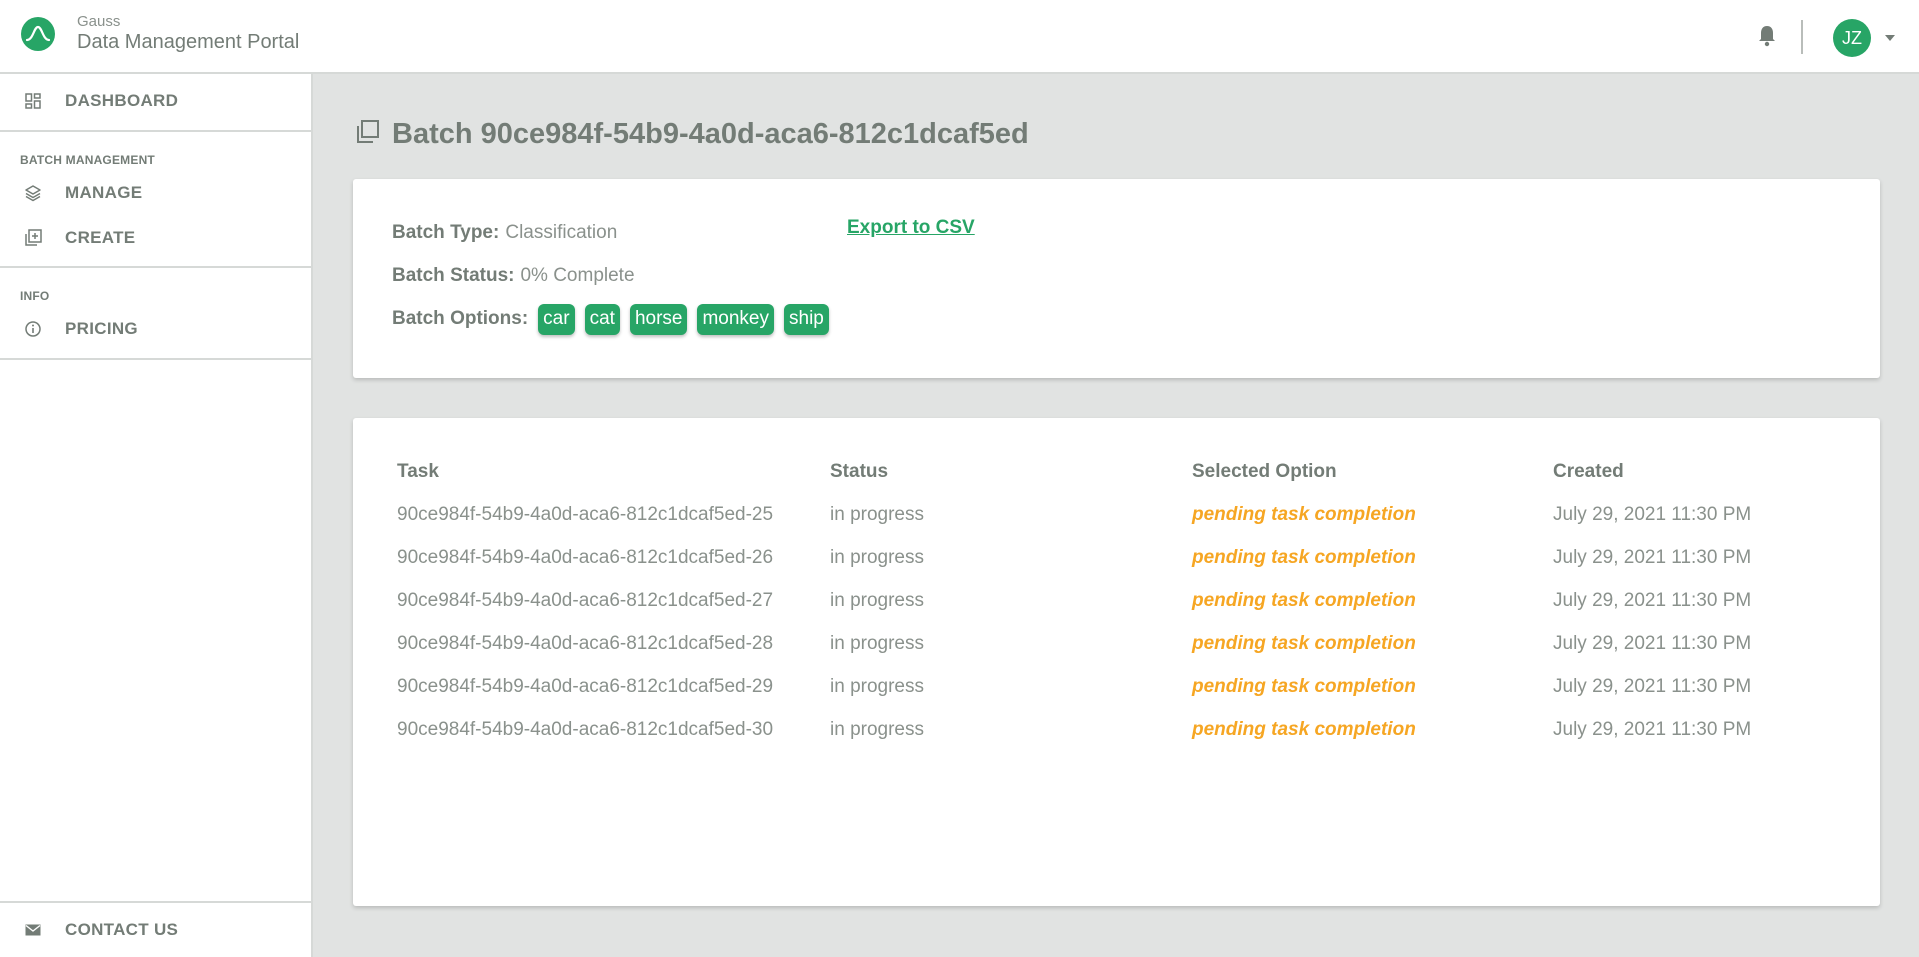 The width and height of the screenshot is (1919, 957). I want to click on header-divider, so click(1802, 37).